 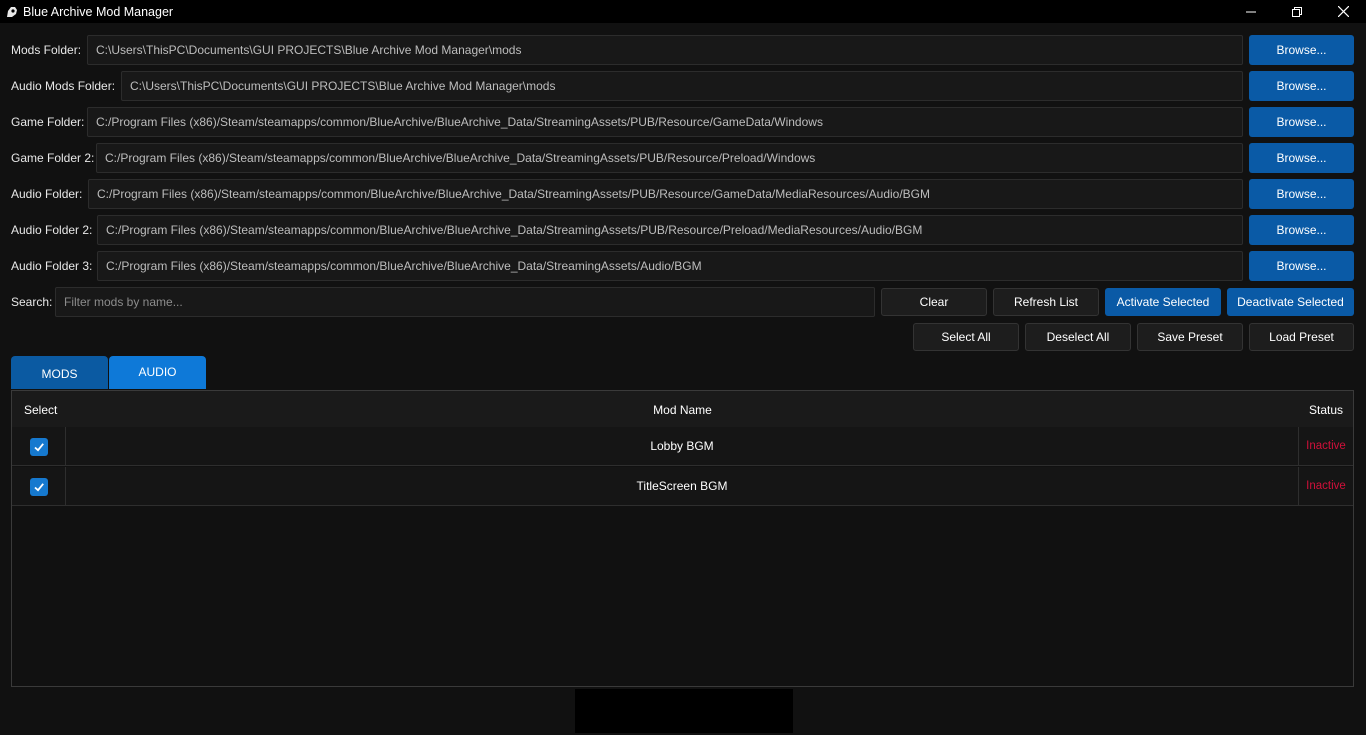 I want to click on audio-mods-folder-label: Audio Mods Folder:, so click(x=63, y=86).